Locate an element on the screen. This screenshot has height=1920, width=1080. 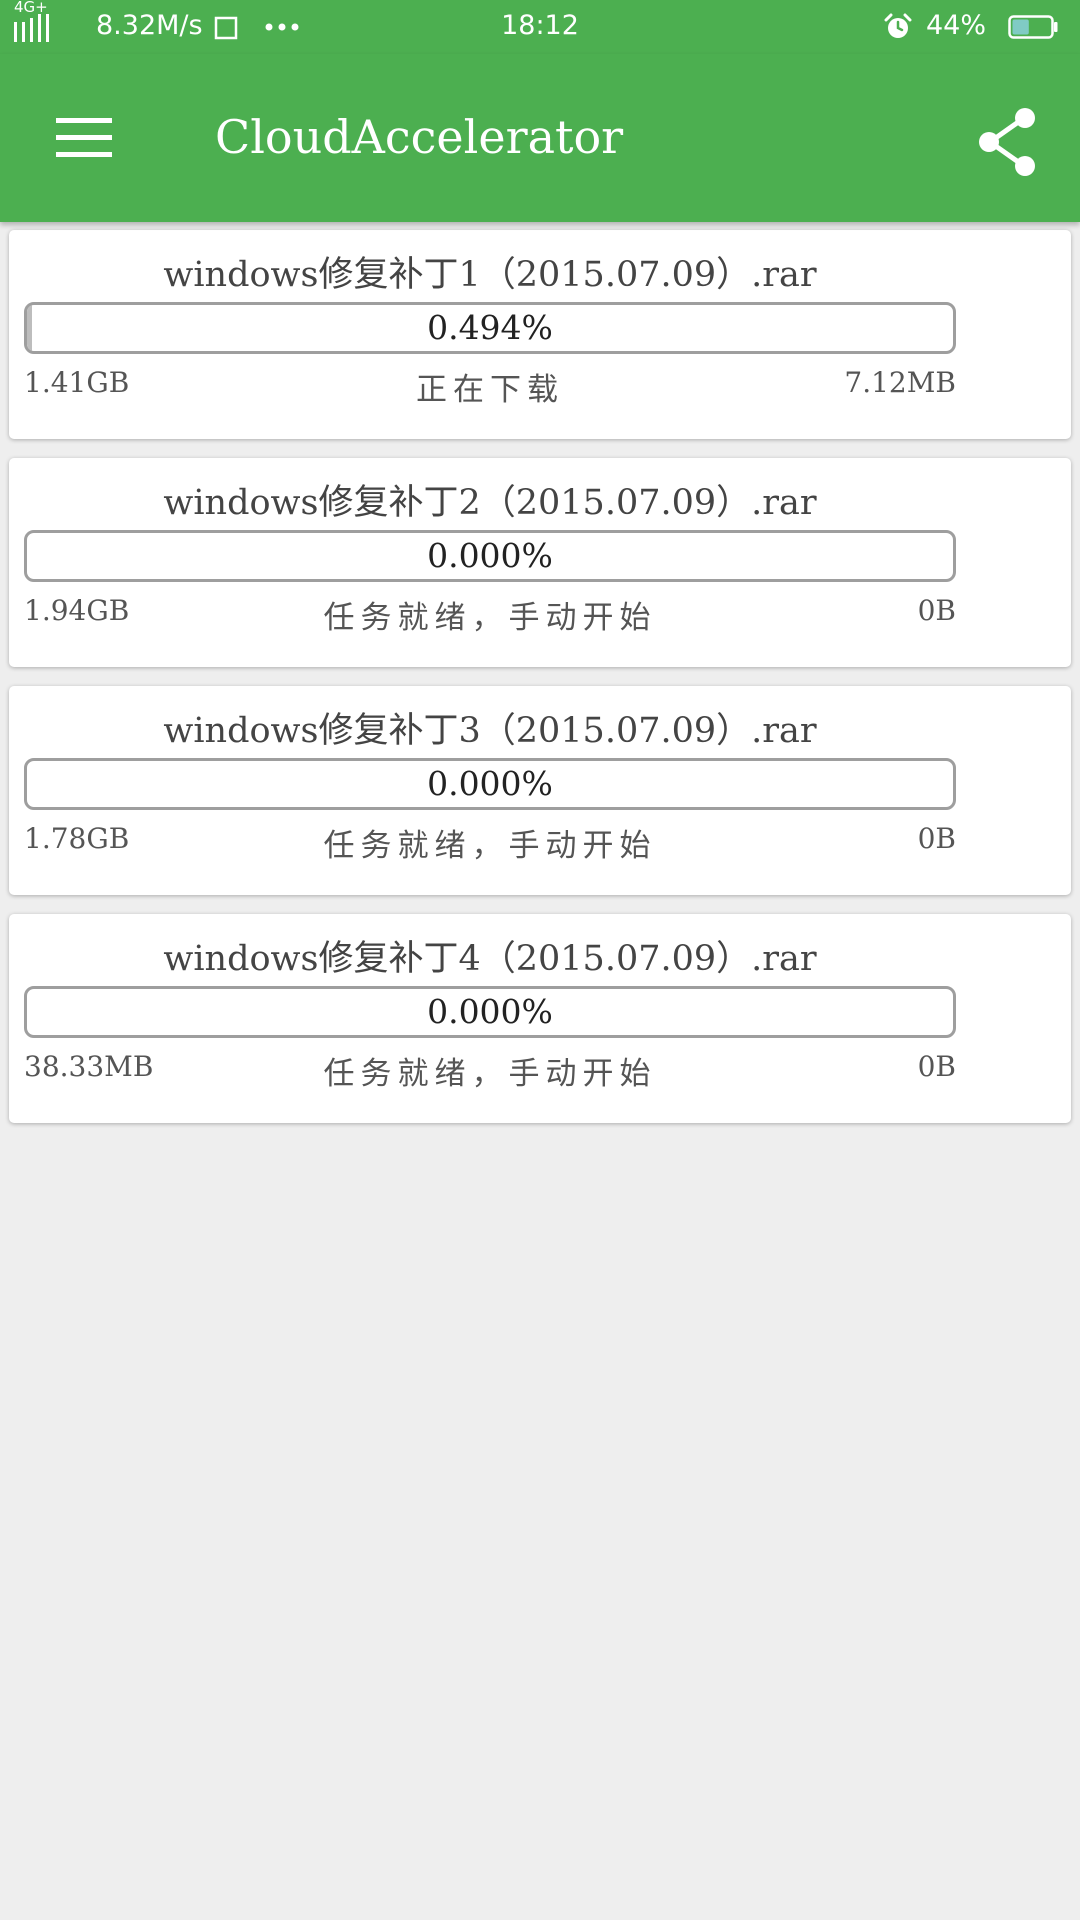
net-speed: 8.32M/s is located at coordinates (149, 25).